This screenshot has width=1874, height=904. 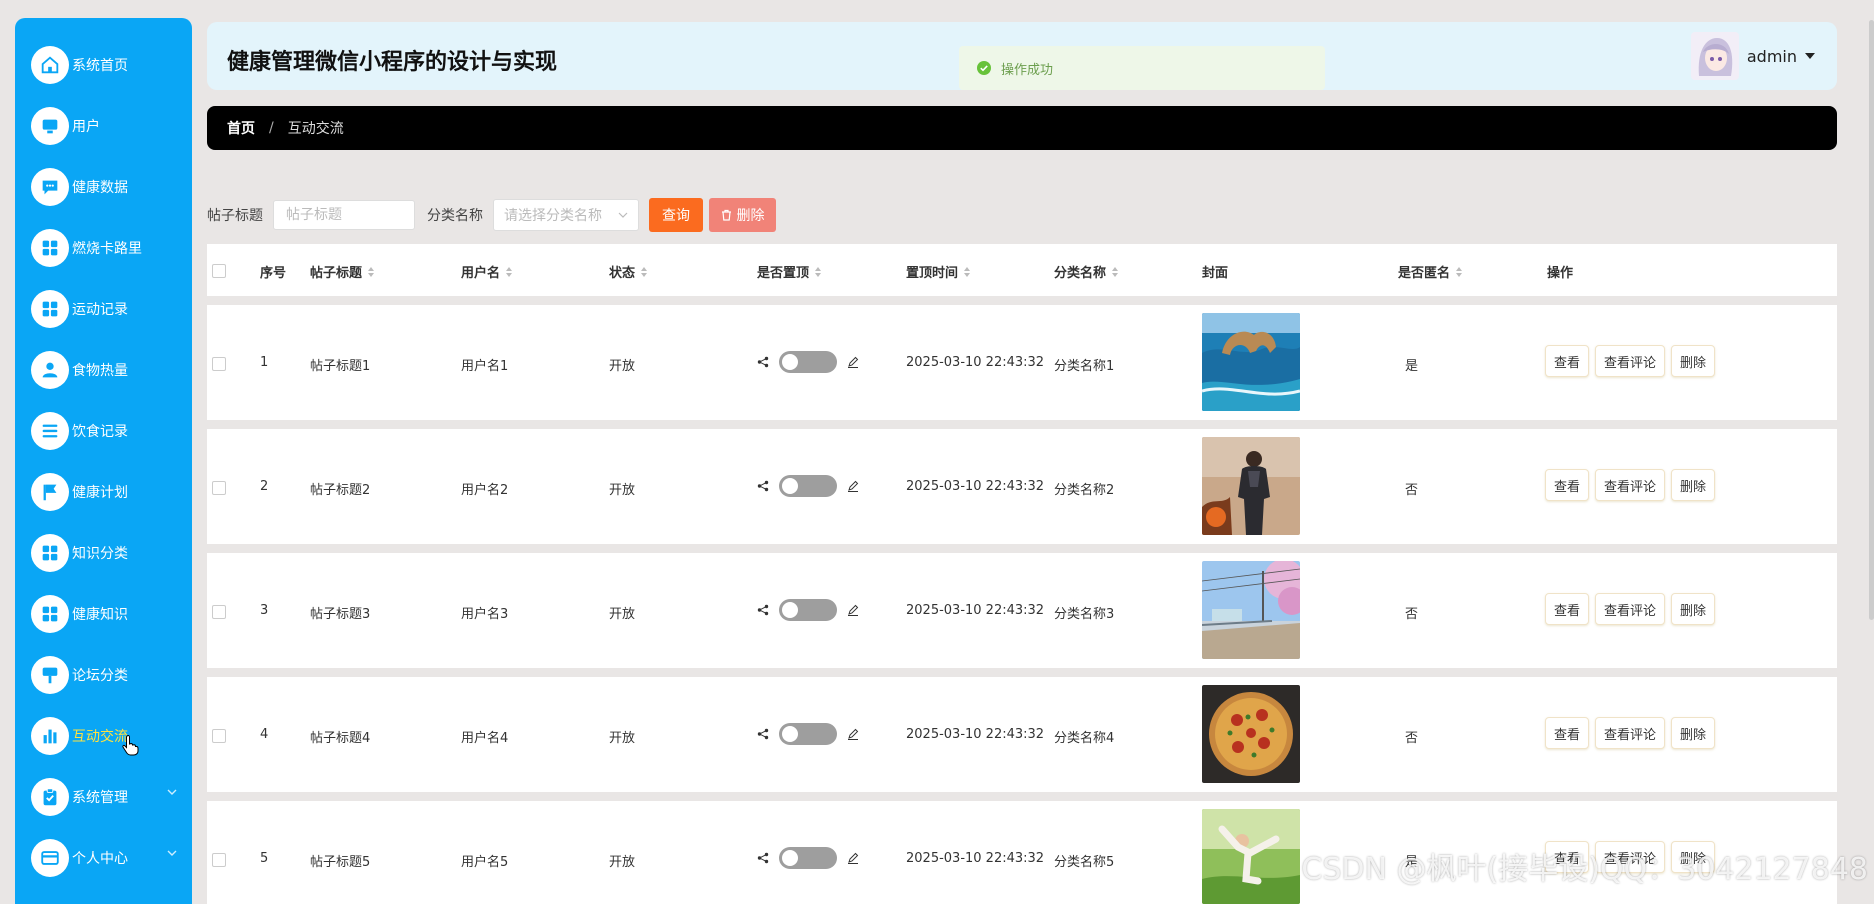 I want to click on anime-street-photo, so click(x=1251, y=610).